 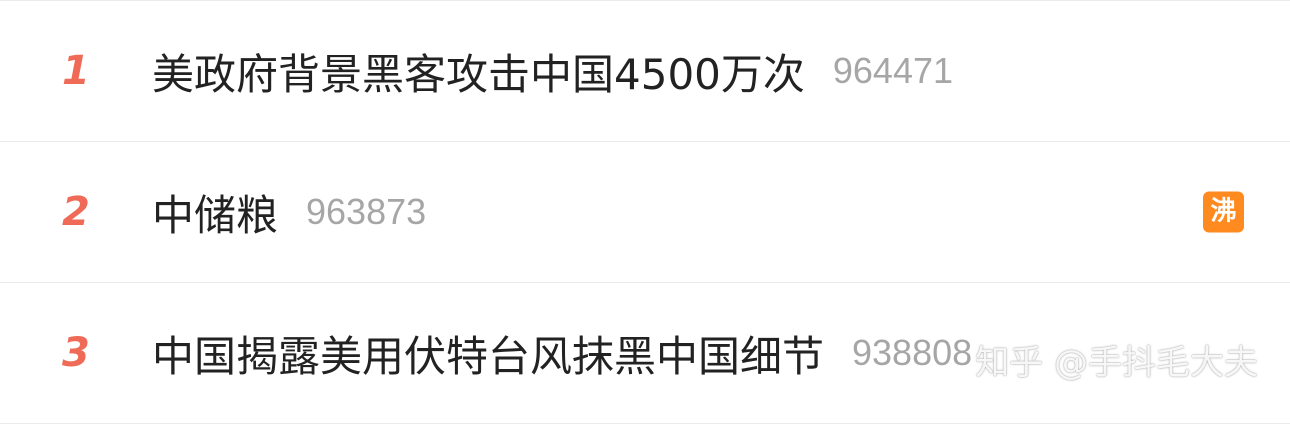 What do you see at coordinates (912, 352) in the screenshot?
I see `heat-count: 938808` at bounding box center [912, 352].